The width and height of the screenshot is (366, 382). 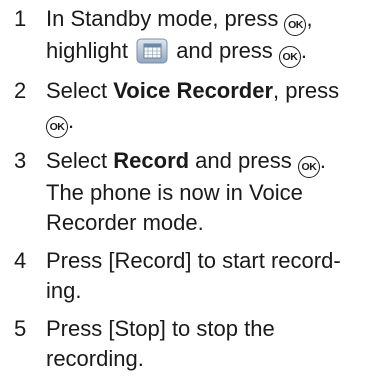 I want to click on step-line: In Standby mode, press OK,, so click(x=202, y=20).